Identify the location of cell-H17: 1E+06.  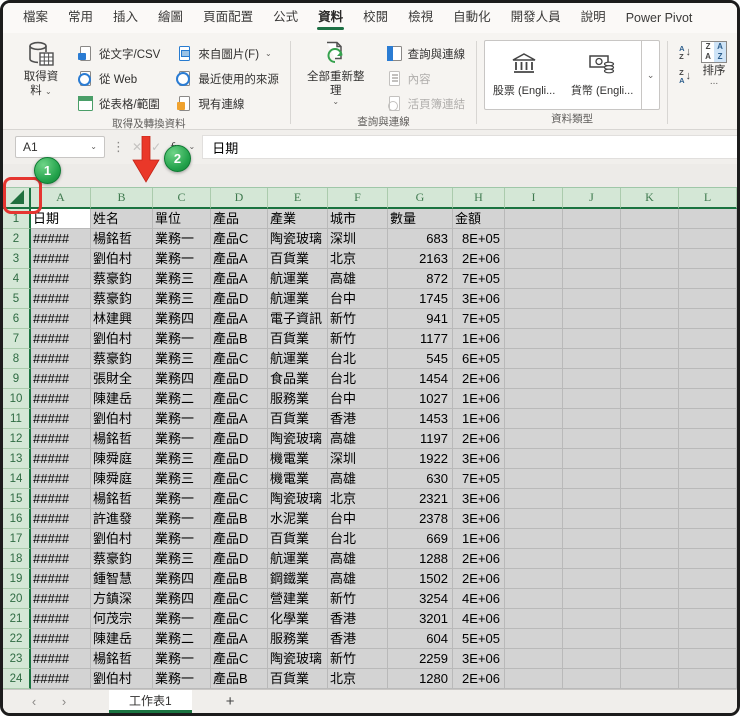
(479, 539).